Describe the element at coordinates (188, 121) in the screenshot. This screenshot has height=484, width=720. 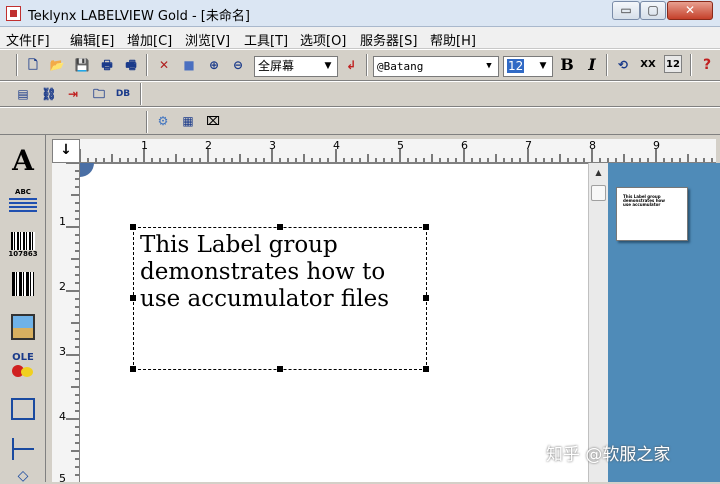
I see `layers-icon: ▦` at that location.